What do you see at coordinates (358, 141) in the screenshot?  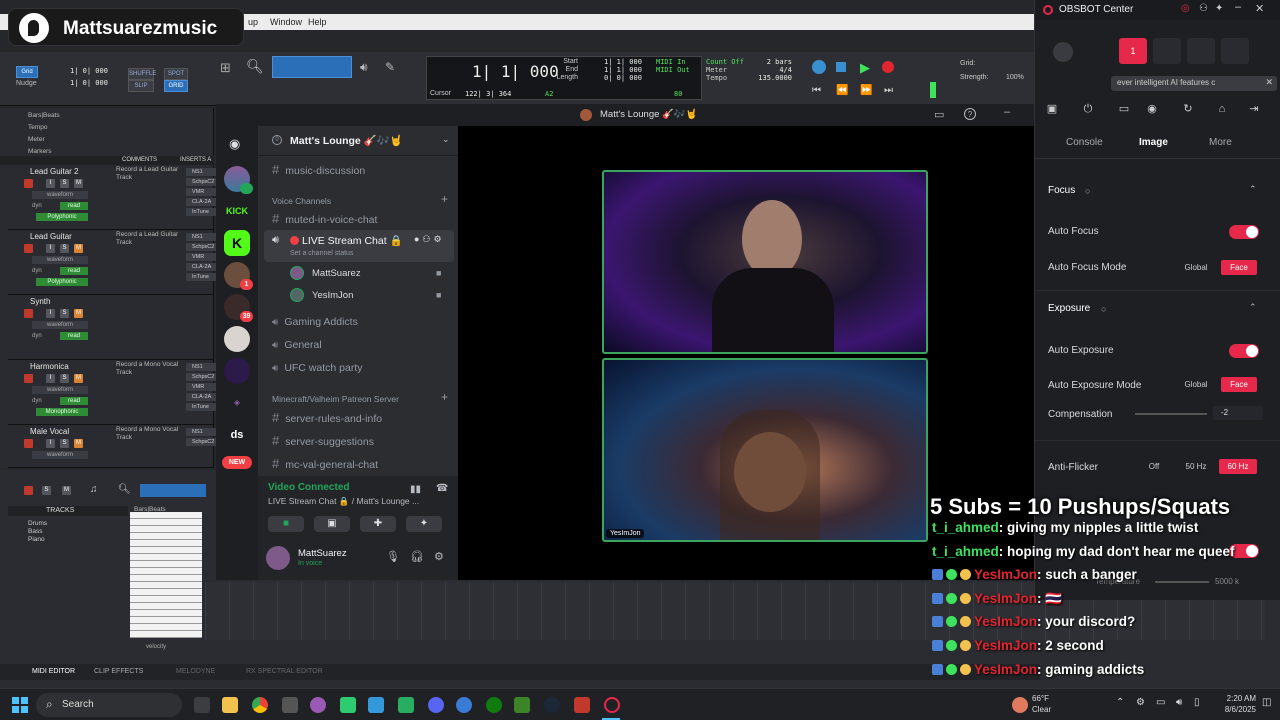 I see `server-header: 0 Matt's Lounge 🎸🎶🤘 ⌄` at bounding box center [358, 141].